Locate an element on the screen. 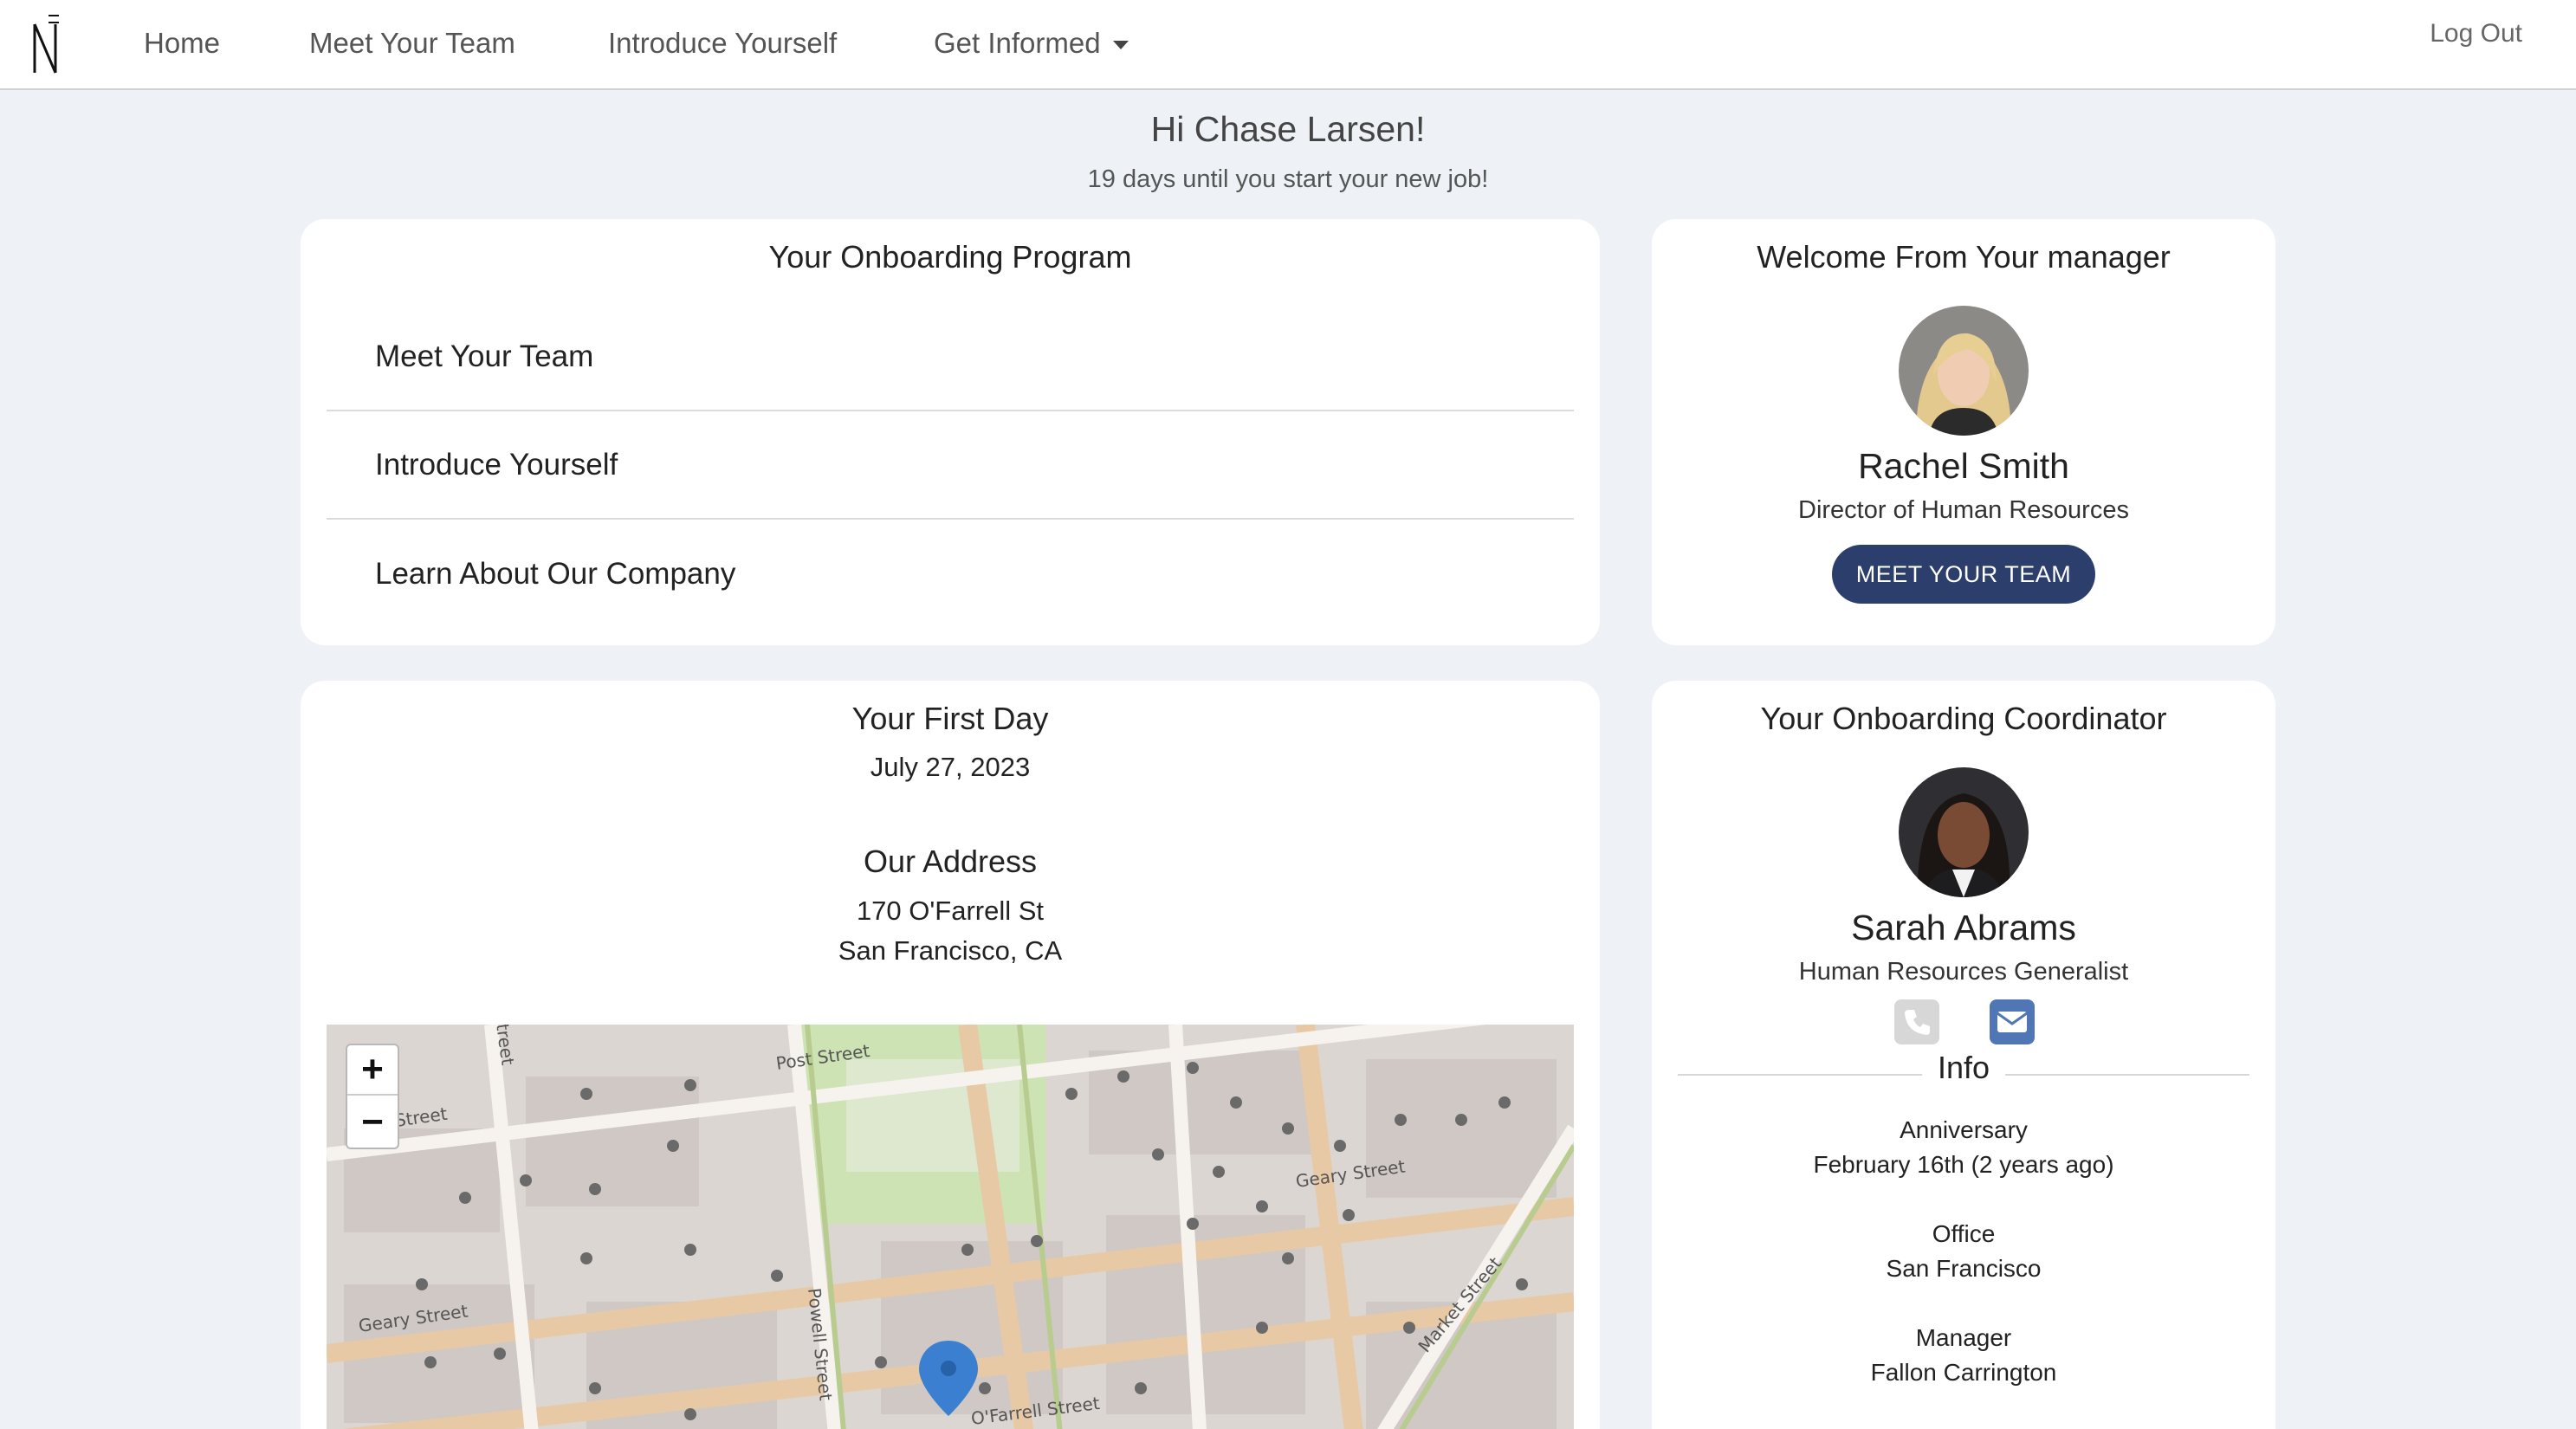 Image resolution: width=2576 pixels, height=1429 pixels. onboarding-item-introduce-yourself: Introduce Yourself is located at coordinates (950, 465).